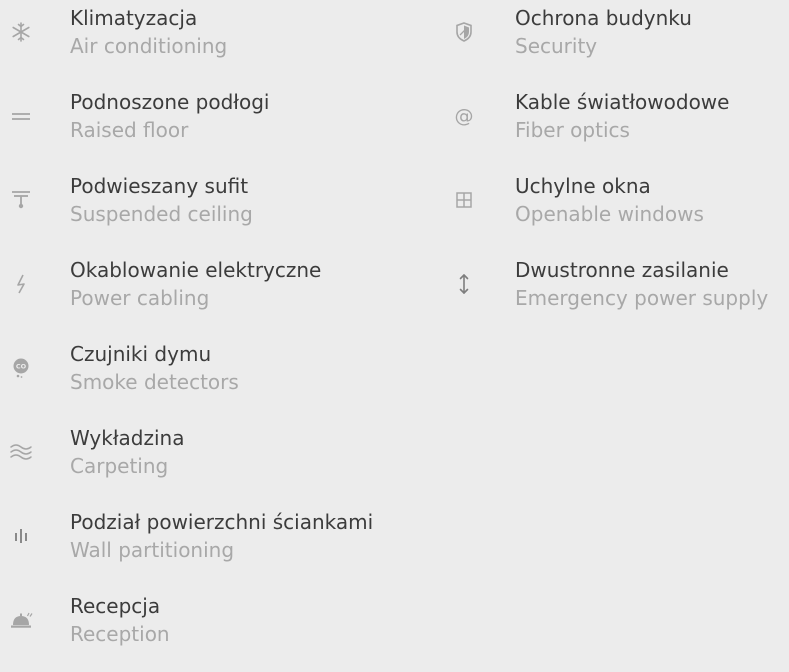 The image size is (789, 672). I want to click on window-icon, so click(464, 200).